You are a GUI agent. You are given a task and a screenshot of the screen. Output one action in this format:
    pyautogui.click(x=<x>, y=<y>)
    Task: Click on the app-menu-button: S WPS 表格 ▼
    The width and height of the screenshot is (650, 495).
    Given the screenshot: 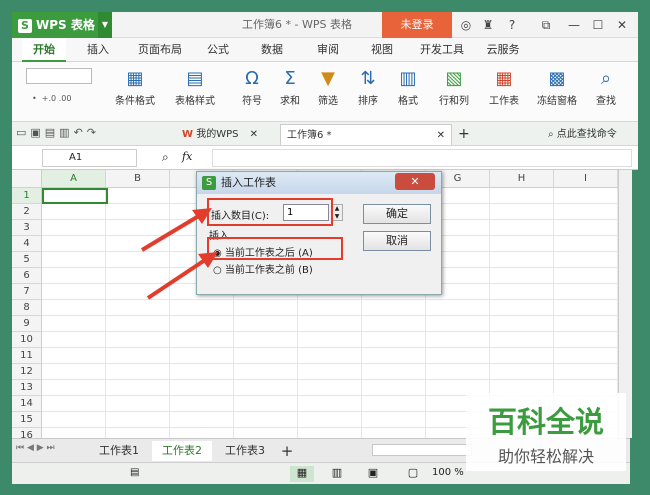 What is the action you would take?
    pyautogui.click(x=62, y=25)
    